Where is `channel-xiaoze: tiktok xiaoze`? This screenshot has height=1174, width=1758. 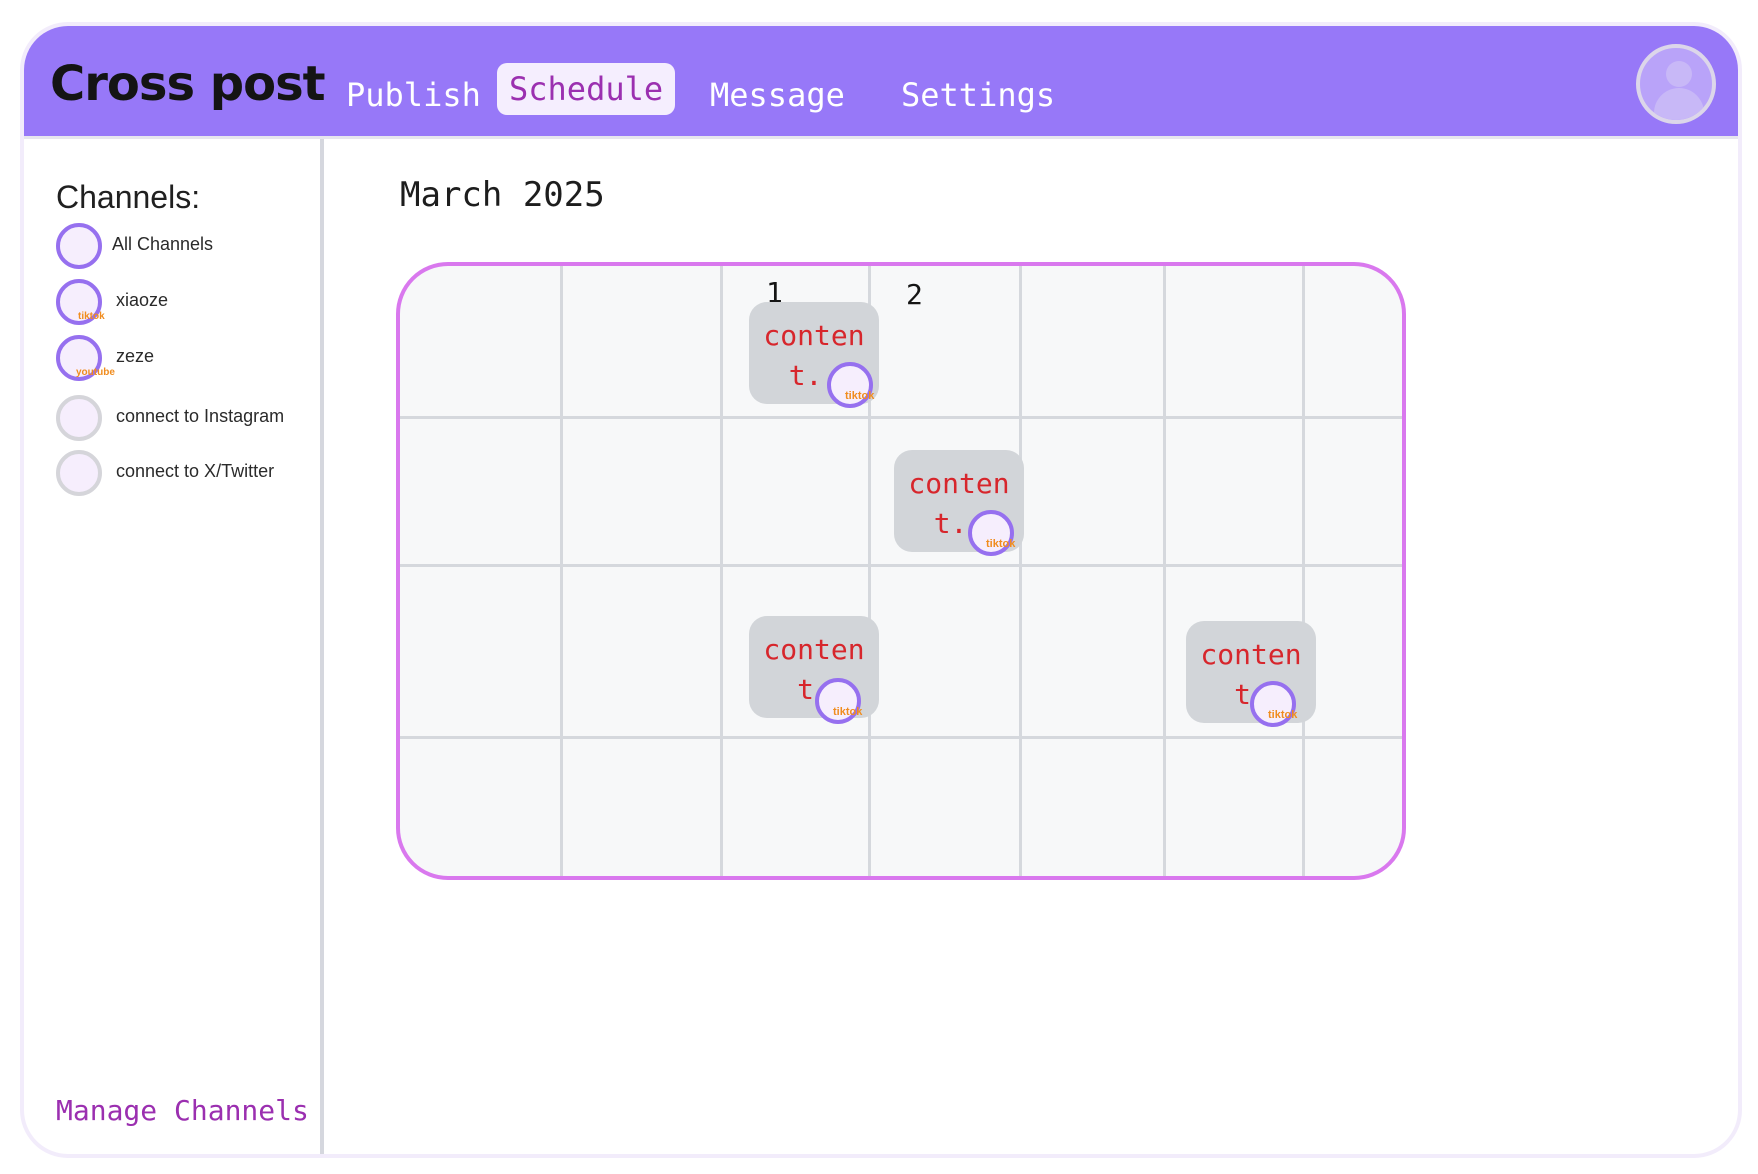 channel-xiaoze: tiktok xiaoze is located at coordinates (191, 302).